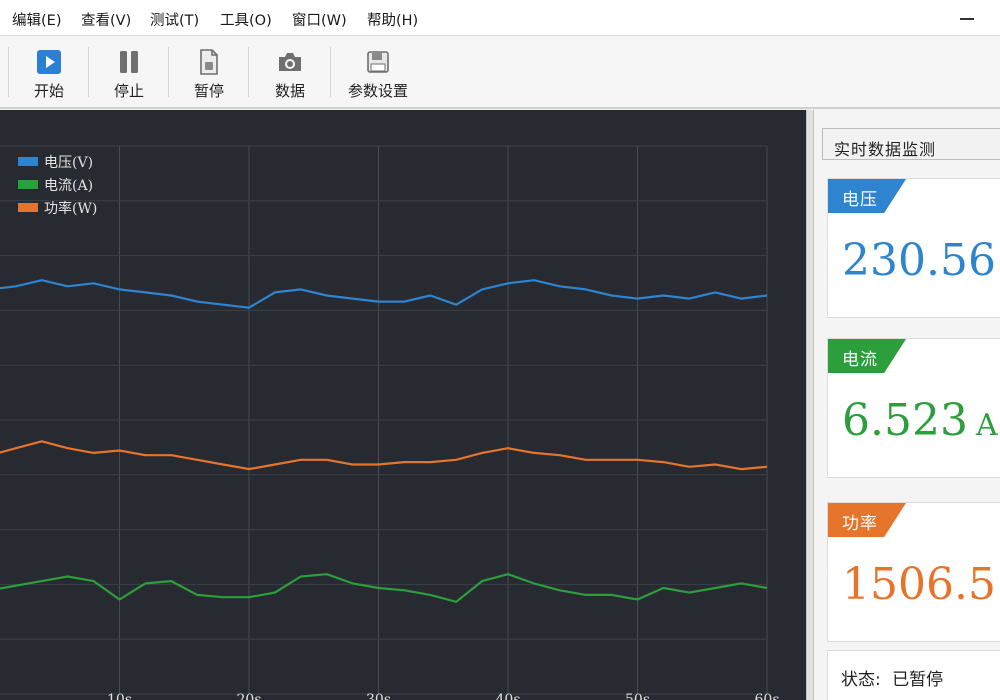  I want to click on pause-button: 暂停, so click(209, 72).